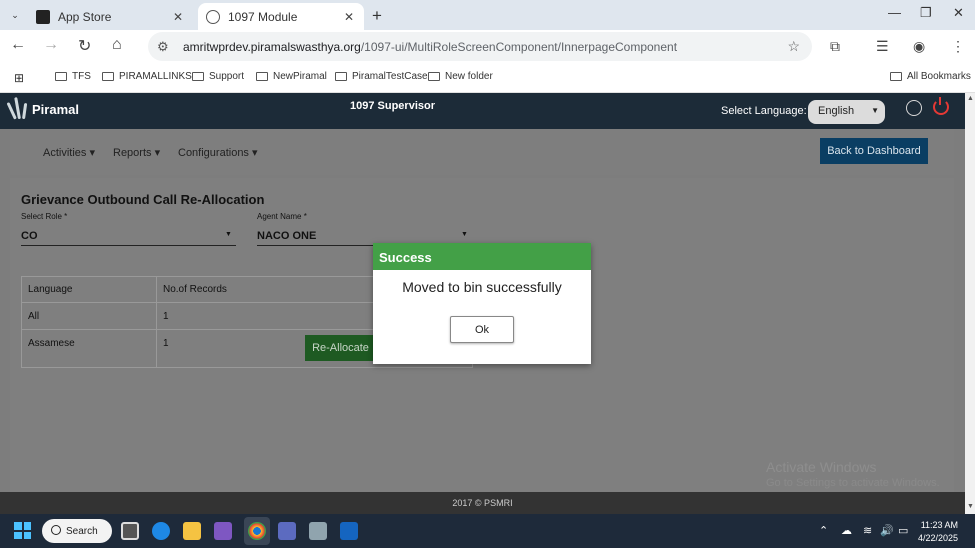  What do you see at coordinates (853, 483) in the screenshot?
I see `activate-windows-subtext: Go to Settings to activate Windows.` at bounding box center [853, 483].